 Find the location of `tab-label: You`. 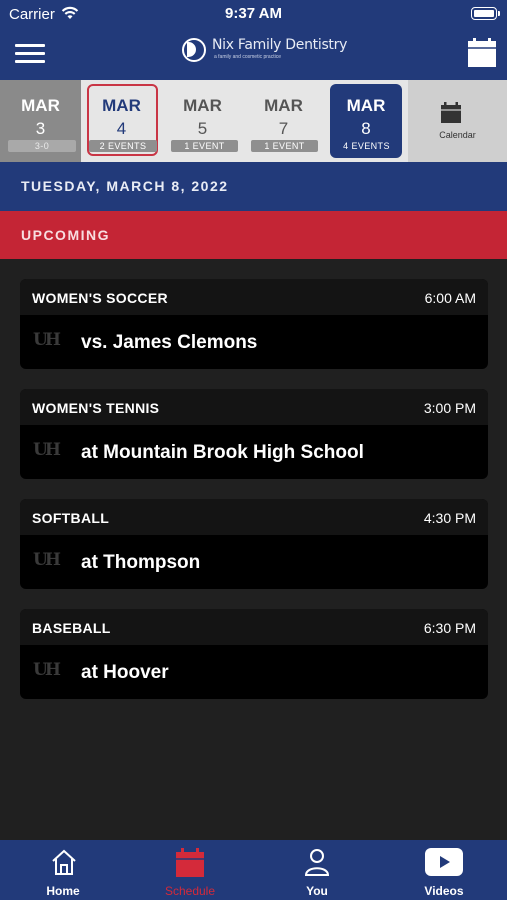

tab-label: You is located at coordinates (317, 891).